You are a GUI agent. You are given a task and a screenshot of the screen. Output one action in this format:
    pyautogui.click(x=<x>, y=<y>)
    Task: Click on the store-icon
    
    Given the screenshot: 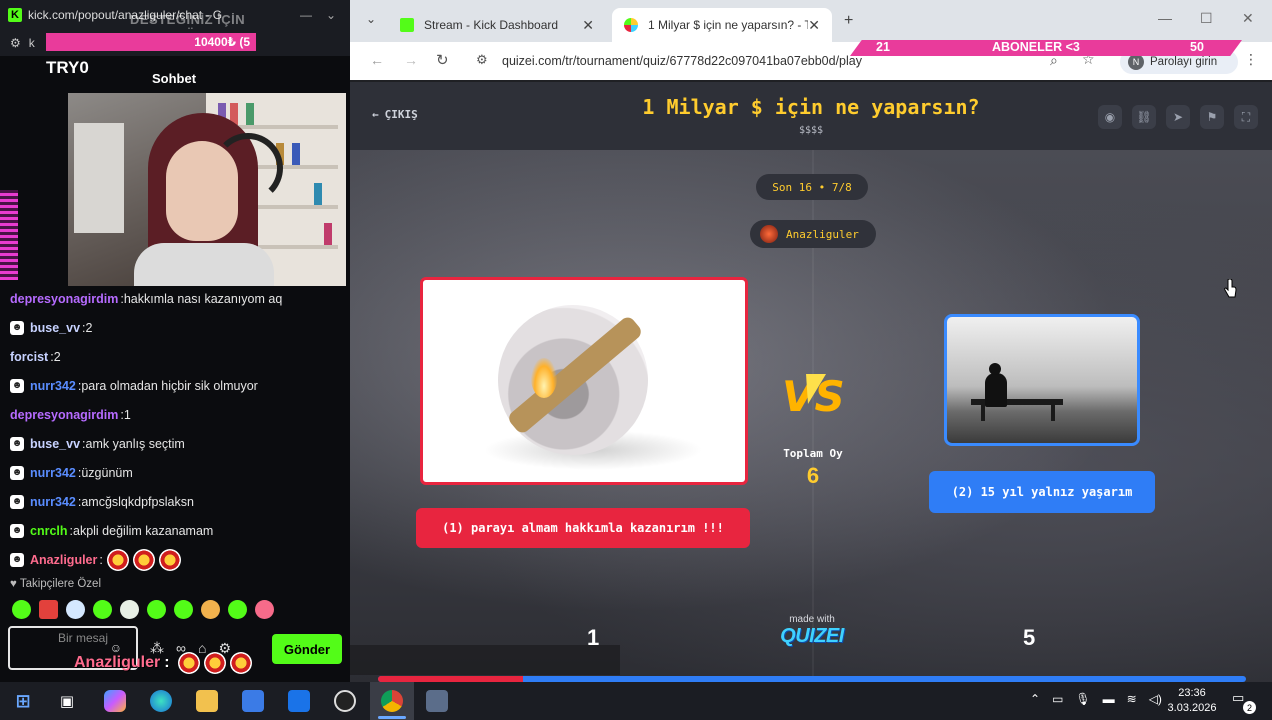 What is the action you would take?
    pyautogui.click(x=253, y=701)
    